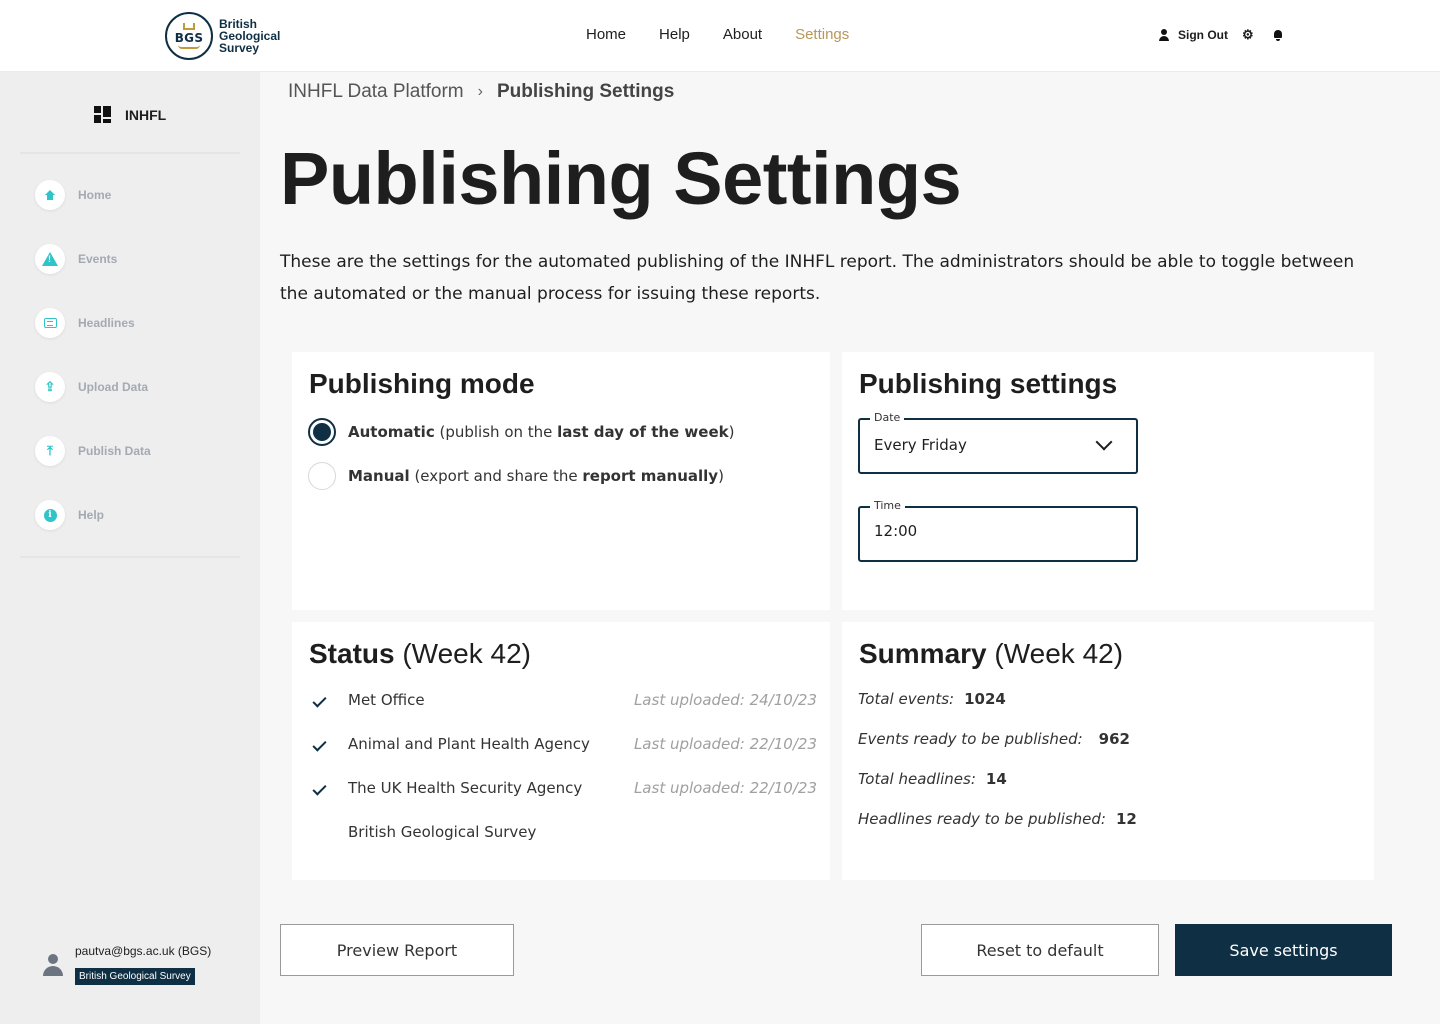 Image resolution: width=1440 pixels, height=1024 pixels. What do you see at coordinates (91, 515) in the screenshot?
I see `sidebar-item-label: Help` at bounding box center [91, 515].